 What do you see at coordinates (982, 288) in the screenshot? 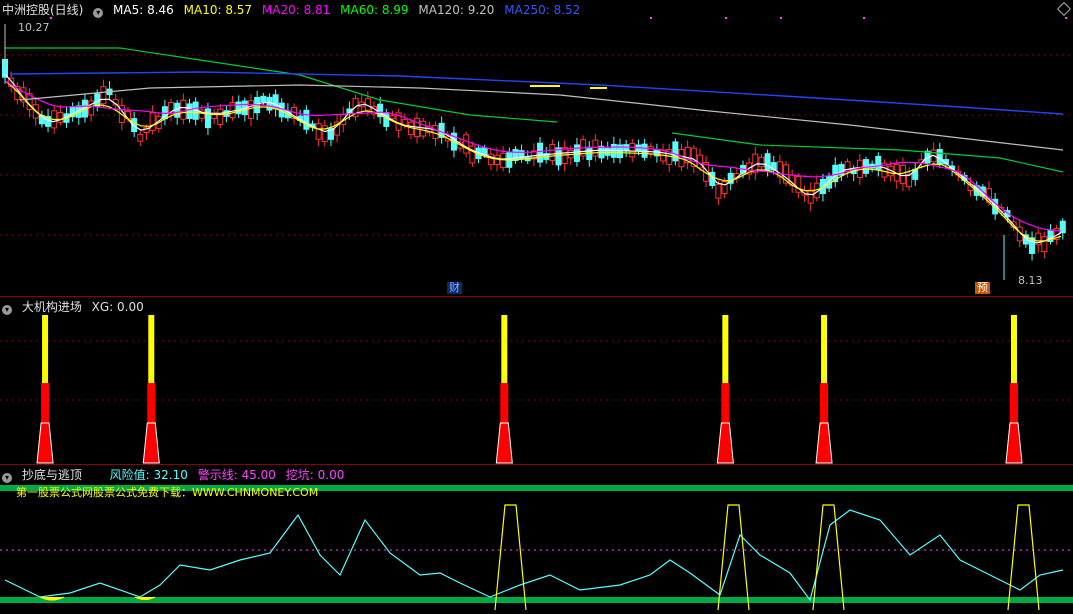
I see `forecast-marker: 预` at bounding box center [982, 288].